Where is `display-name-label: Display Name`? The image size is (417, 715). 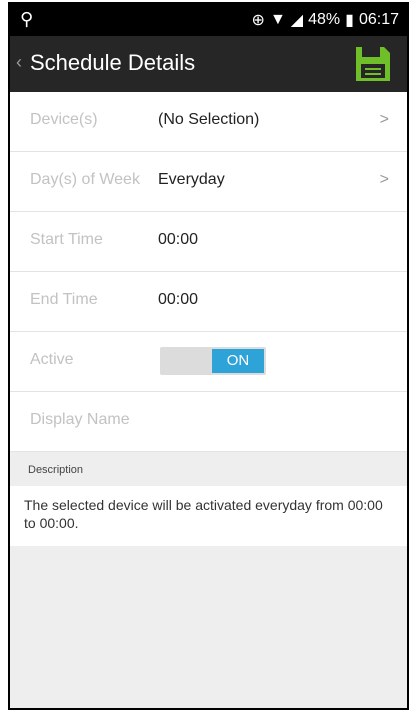
display-name-label: Display Name is located at coordinates (80, 419).